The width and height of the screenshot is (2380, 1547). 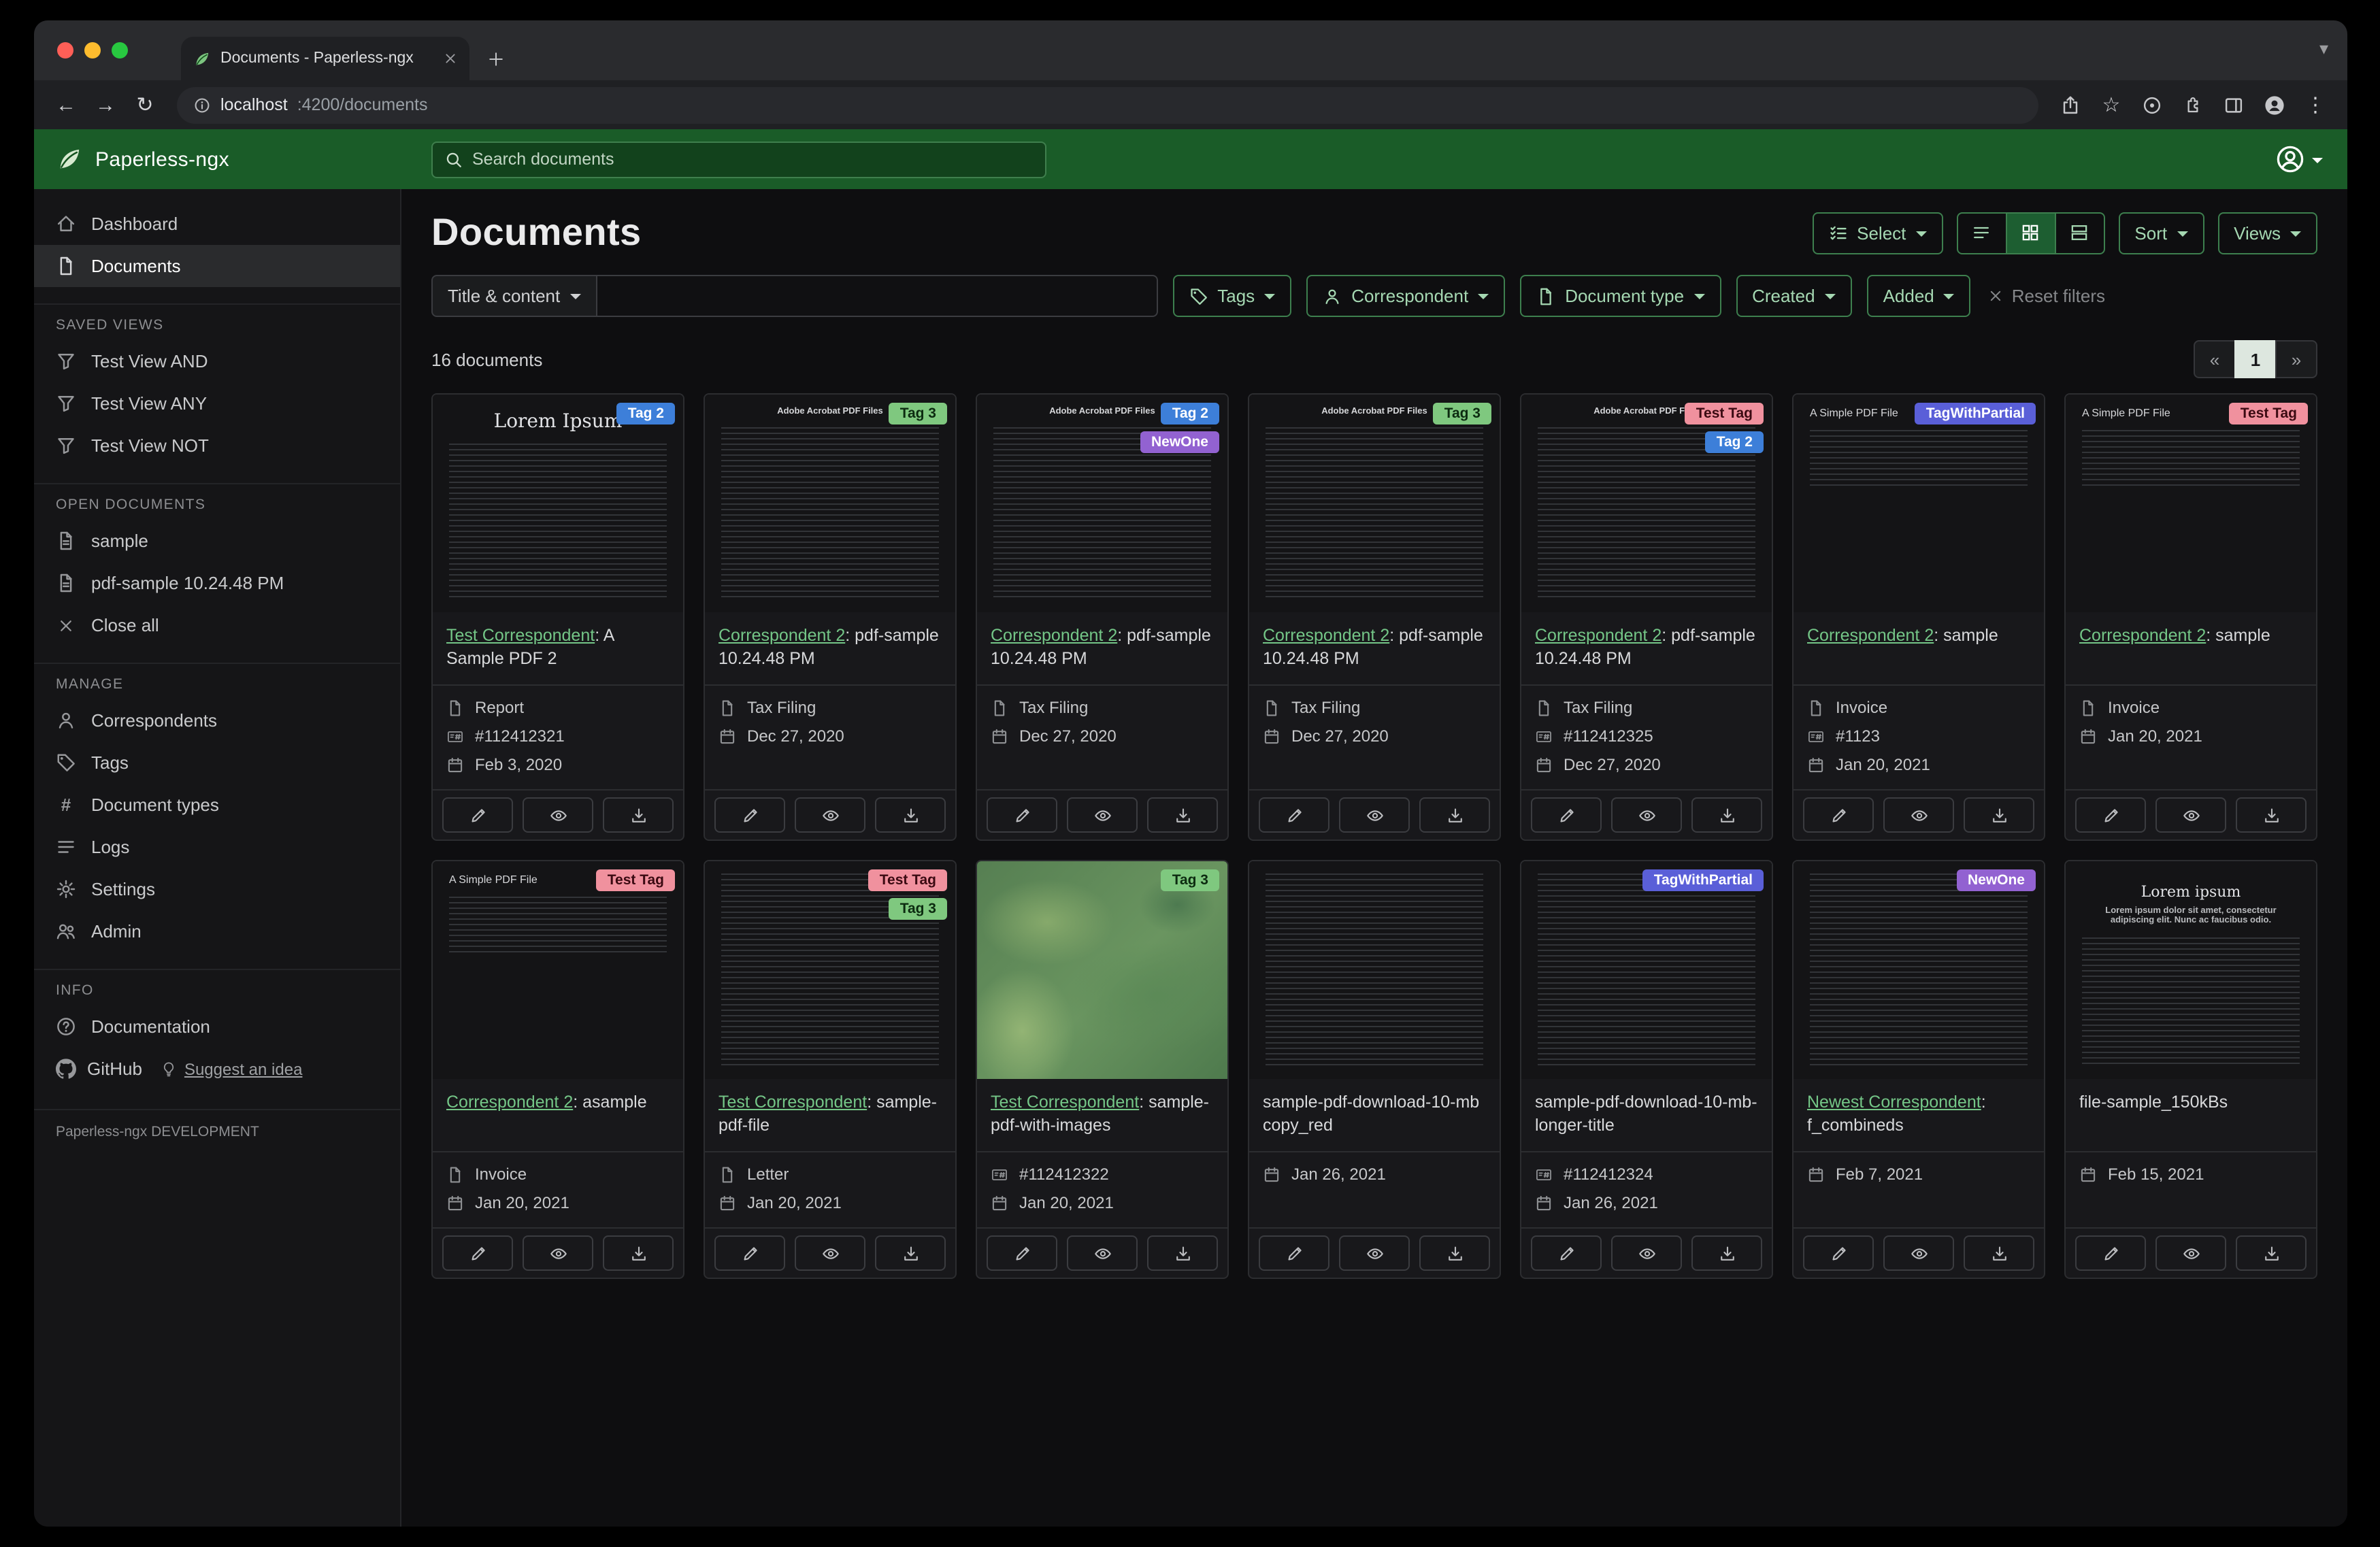 I want to click on close-window-button, so click(x=65, y=50).